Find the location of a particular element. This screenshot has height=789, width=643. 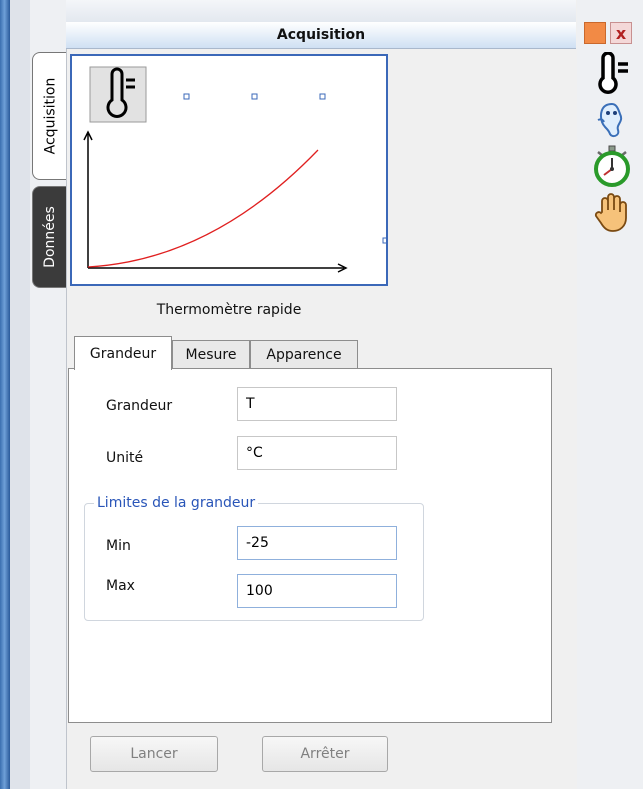

window-left-edge is located at coordinates (5, 394).